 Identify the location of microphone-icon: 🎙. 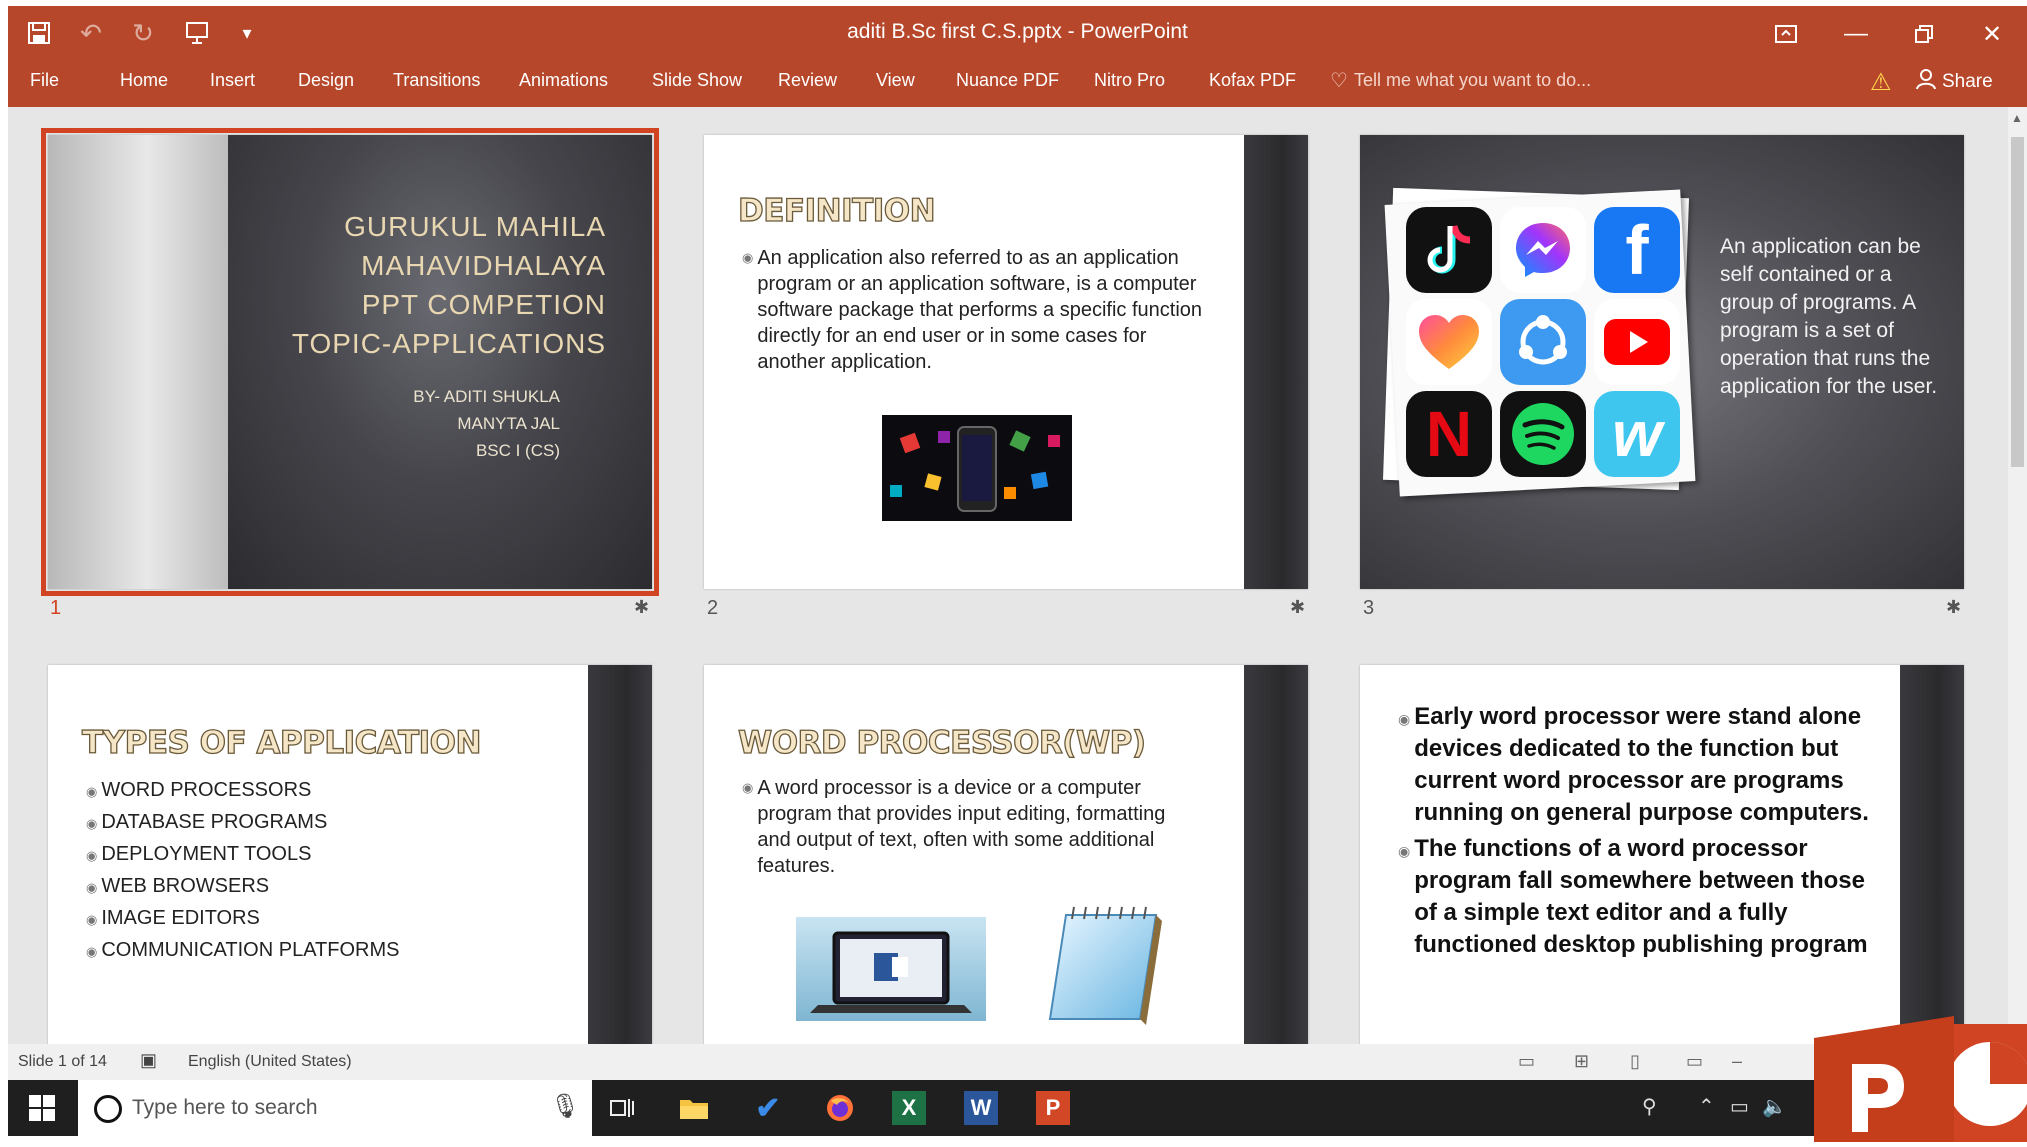
(565, 1106).